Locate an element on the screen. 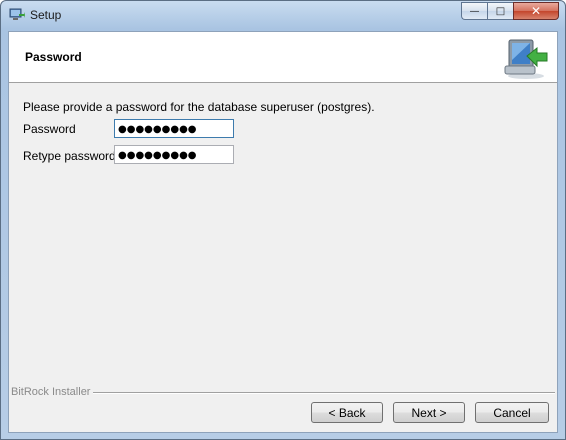 This screenshot has height=440, width=566. page-header: Password is located at coordinates (283, 57).